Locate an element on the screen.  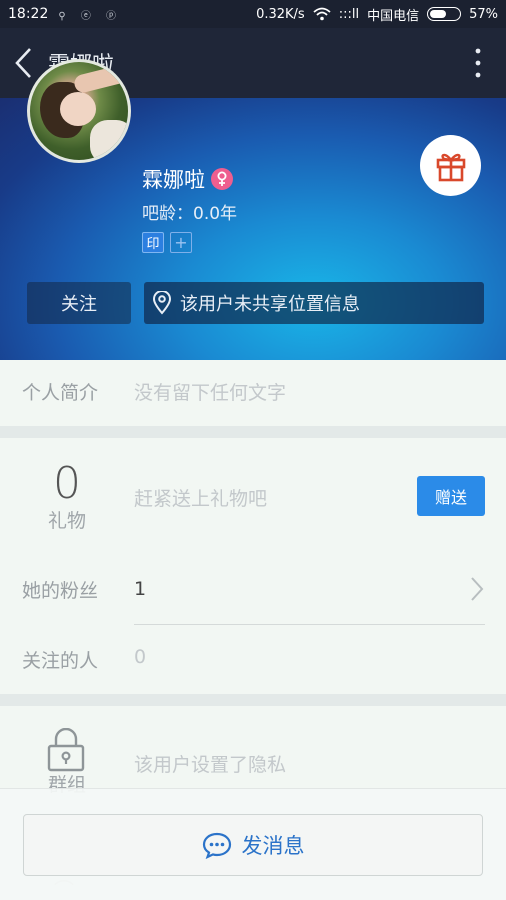
send-message-button: 发消息 is located at coordinates (253, 845).